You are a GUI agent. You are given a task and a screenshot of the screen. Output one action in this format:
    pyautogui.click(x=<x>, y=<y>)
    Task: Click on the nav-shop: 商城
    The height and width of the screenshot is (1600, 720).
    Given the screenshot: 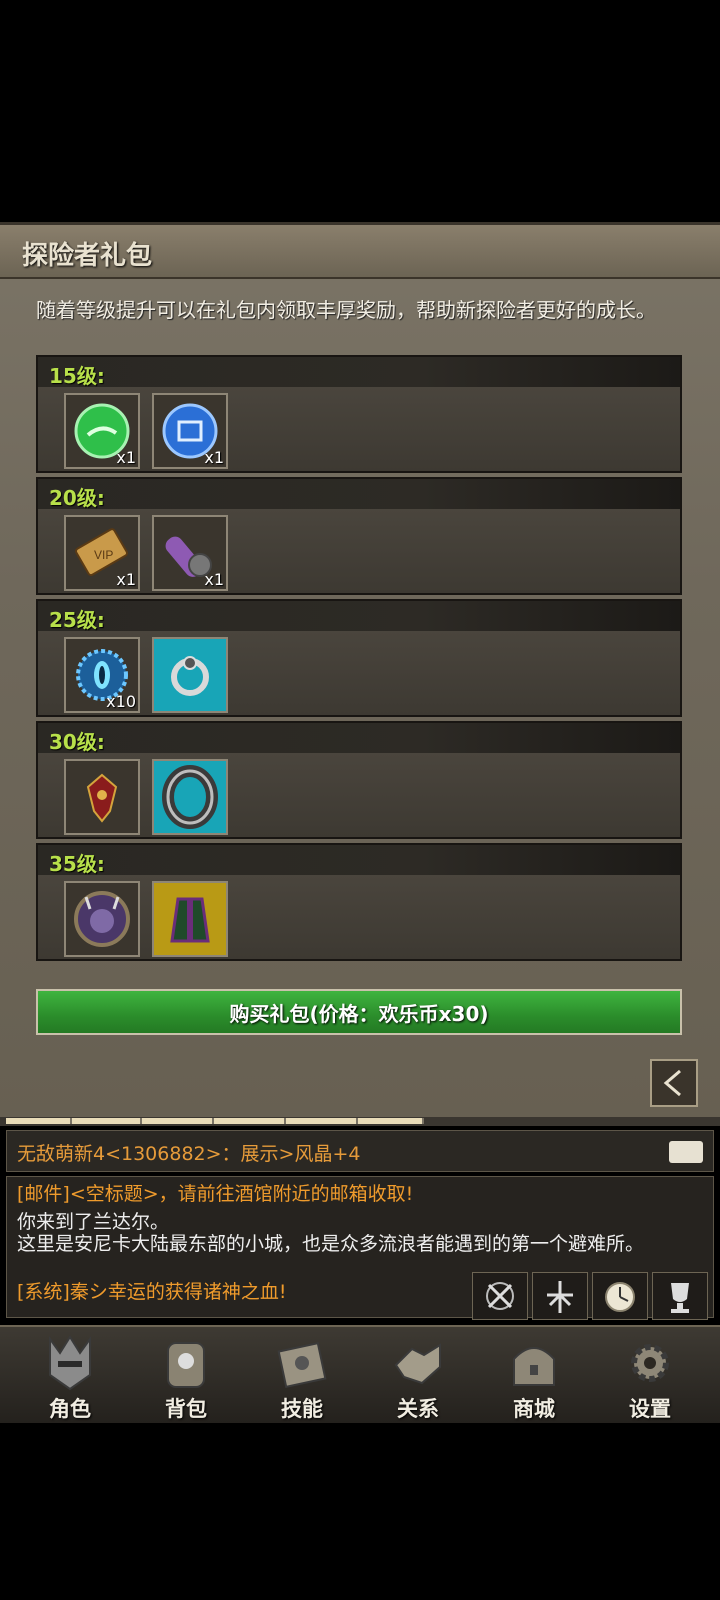 What is the action you would take?
    pyautogui.click(x=534, y=1375)
    